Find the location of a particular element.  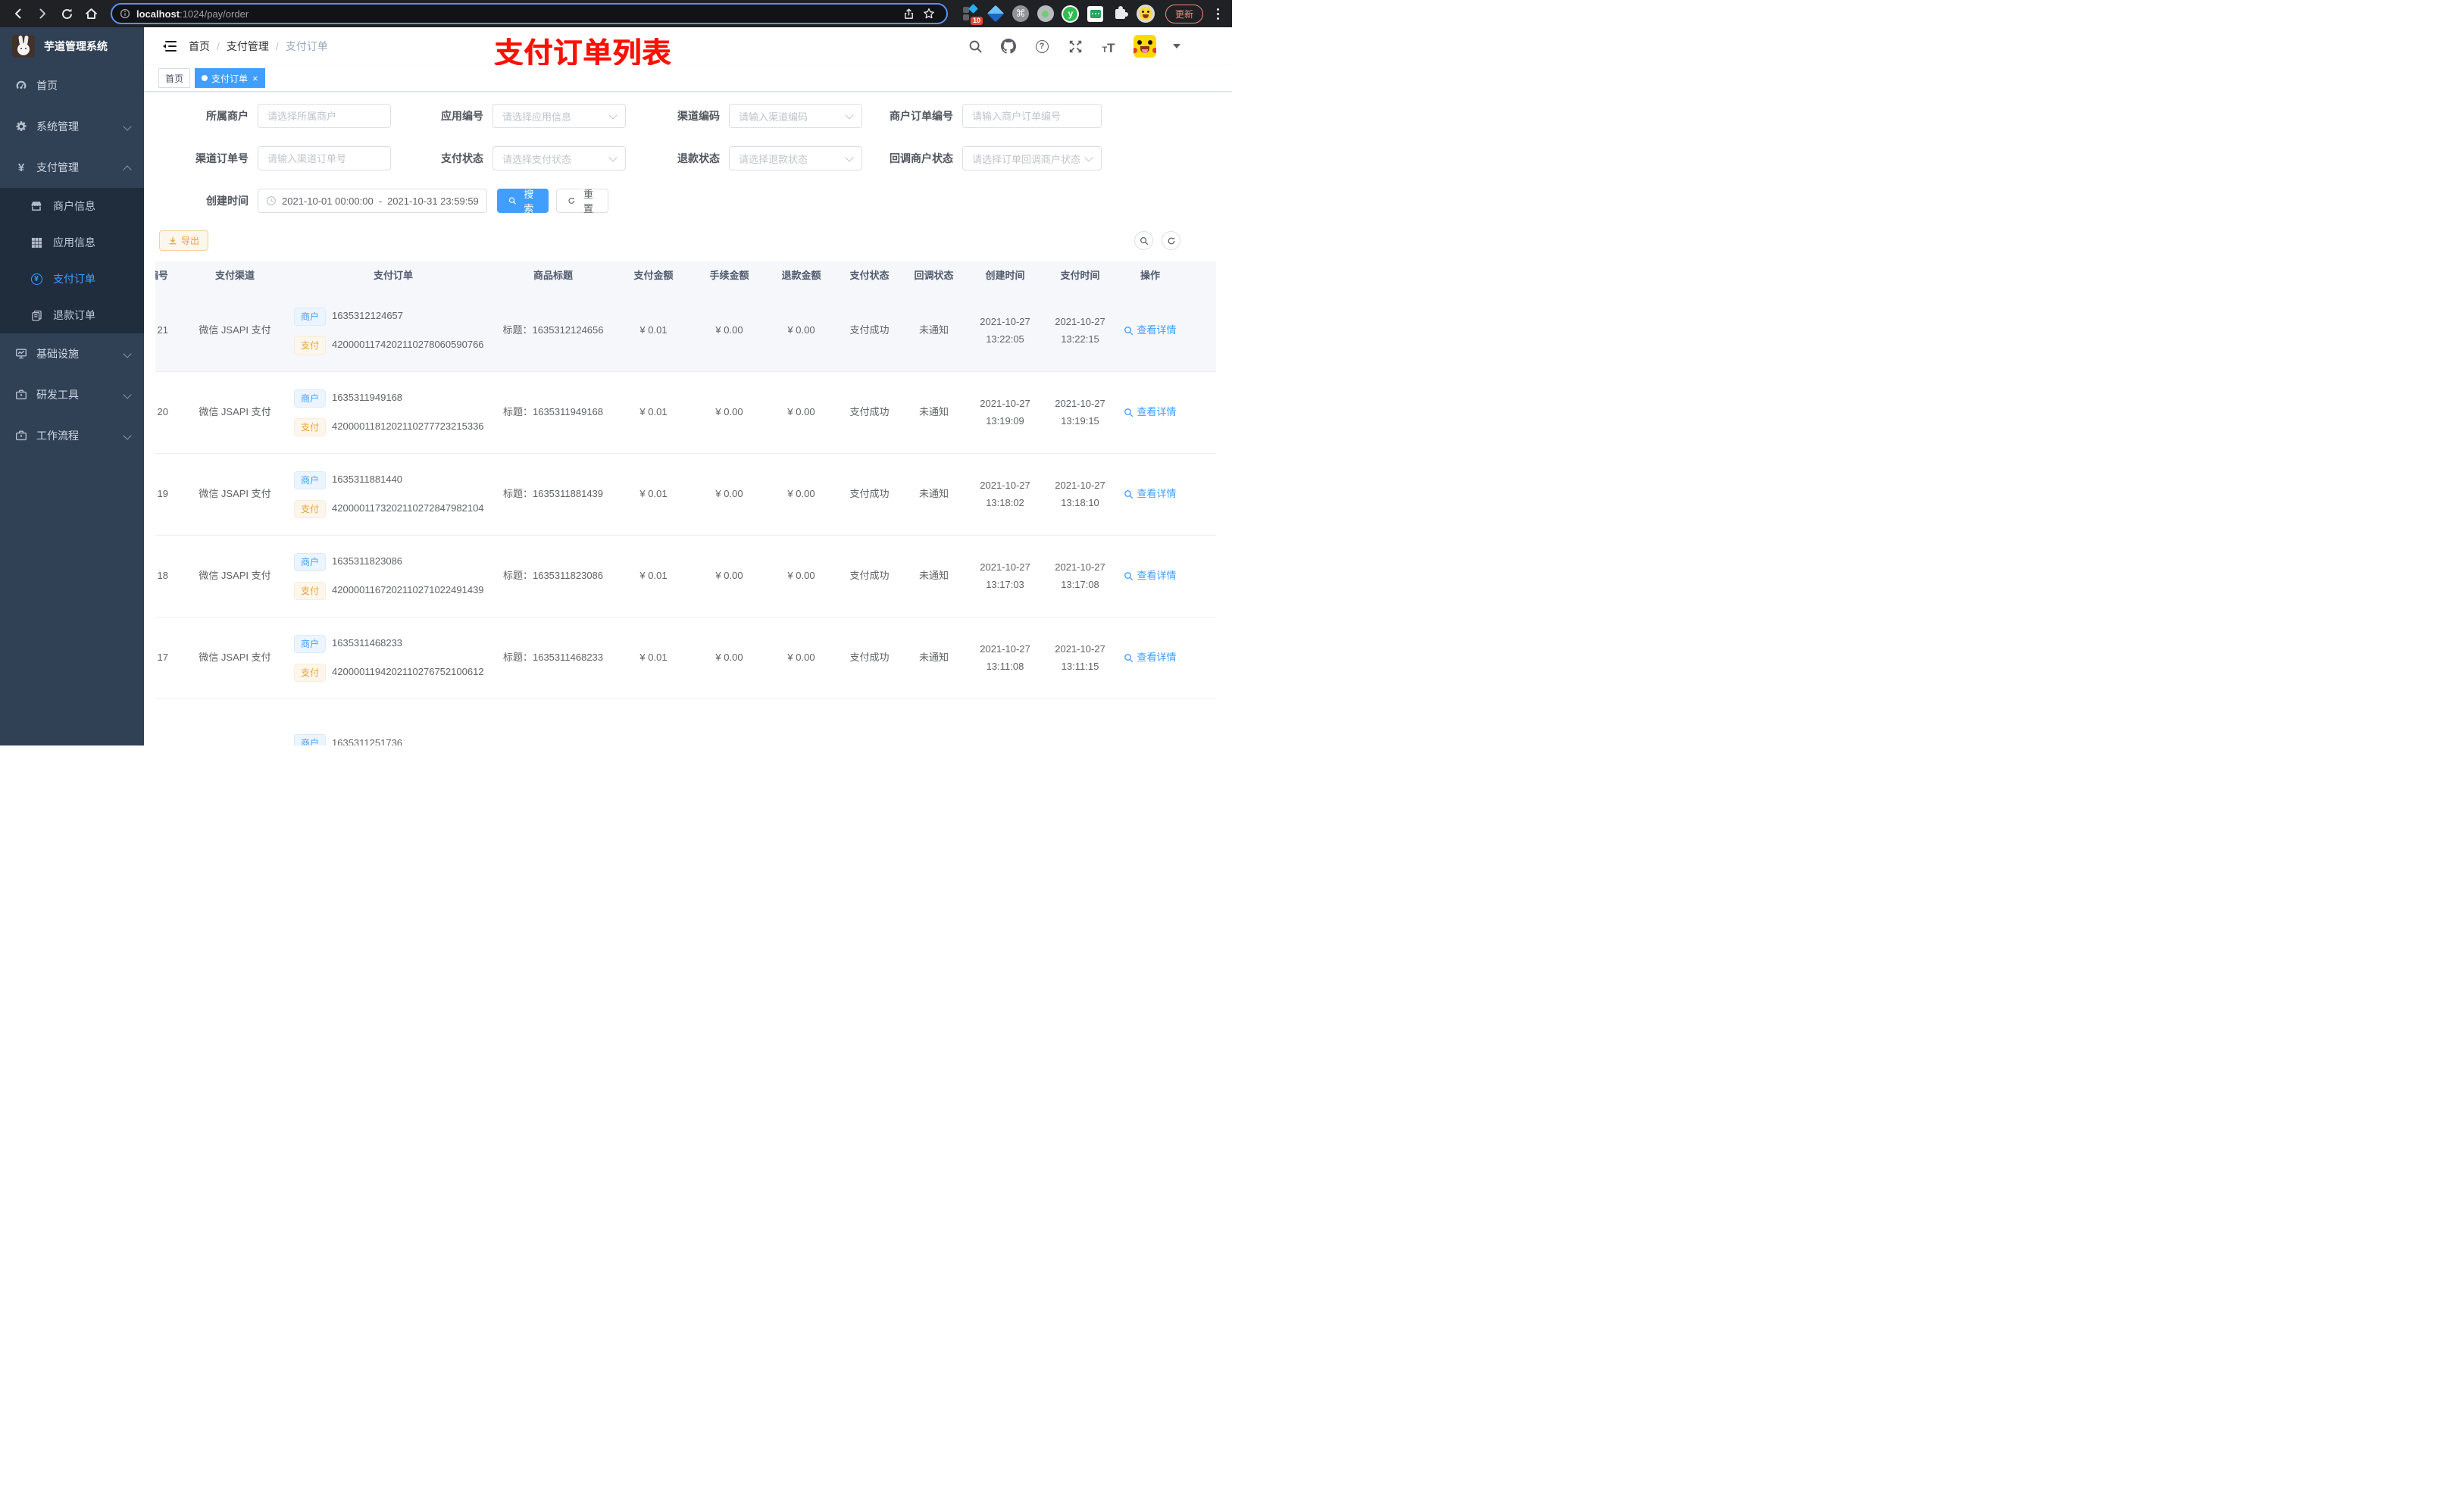

sidebar-item-home: 首页 is located at coordinates (72, 85).